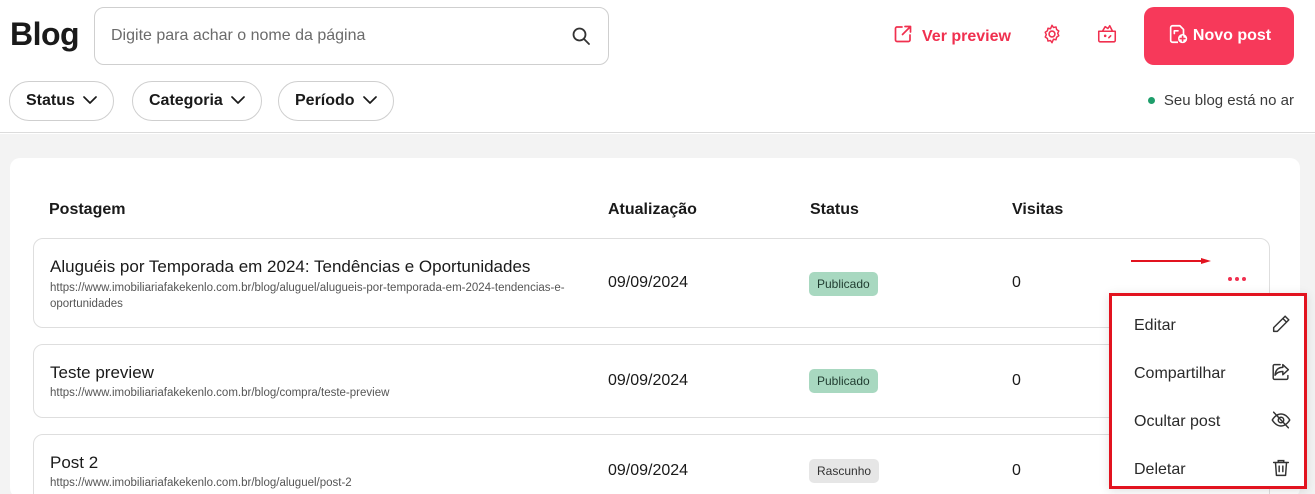 The width and height of the screenshot is (1315, 494). I want to click on theme-button, so click(1107, 36).